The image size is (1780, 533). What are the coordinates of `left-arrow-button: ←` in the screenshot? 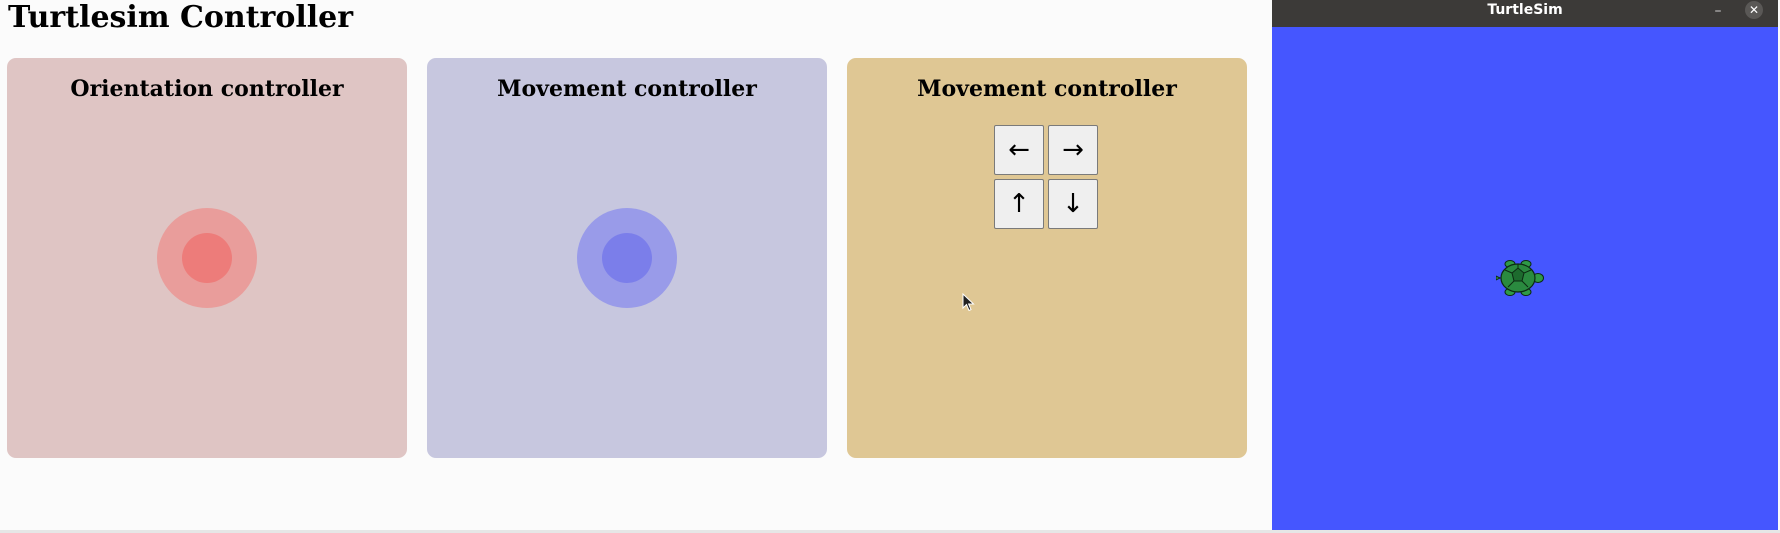 It's located at (1019, 150).